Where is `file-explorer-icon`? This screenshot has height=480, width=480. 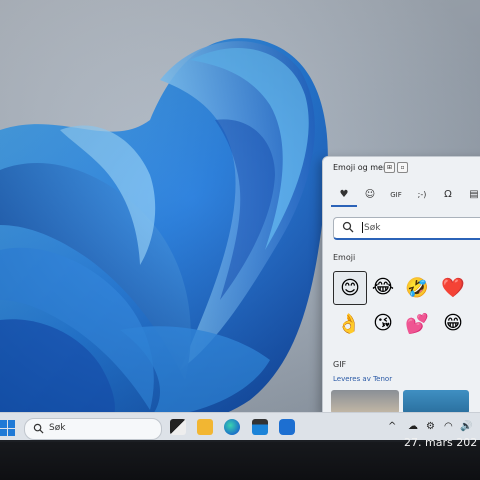
file-explorer-icon is located at coordinates (205, 427).